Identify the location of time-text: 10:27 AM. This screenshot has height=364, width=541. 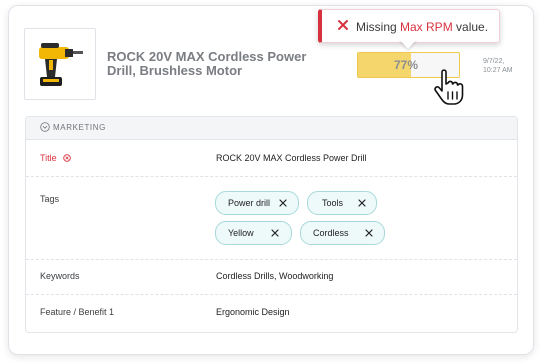
(498, 70).